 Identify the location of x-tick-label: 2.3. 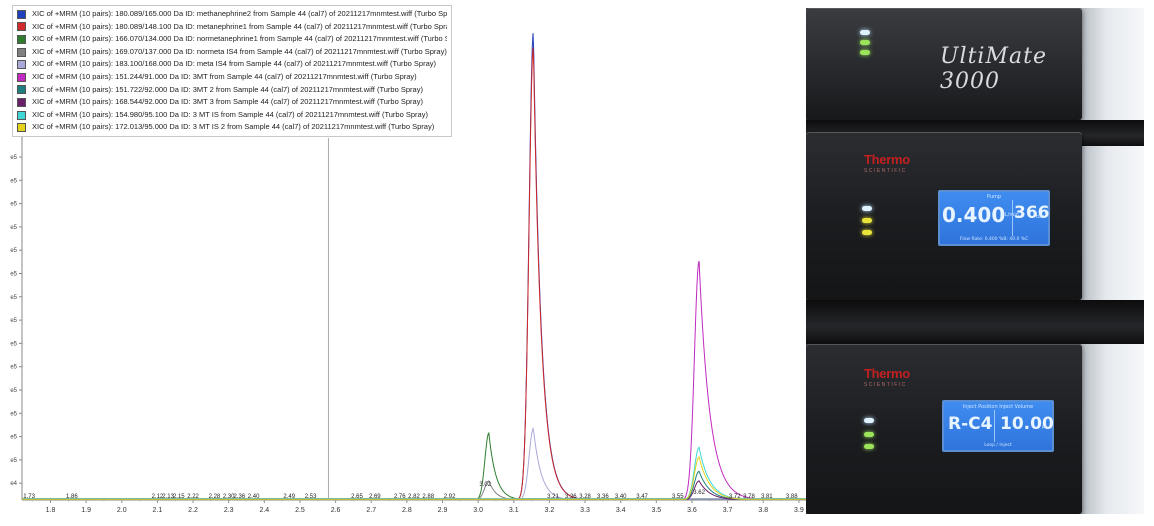
(229, 510).